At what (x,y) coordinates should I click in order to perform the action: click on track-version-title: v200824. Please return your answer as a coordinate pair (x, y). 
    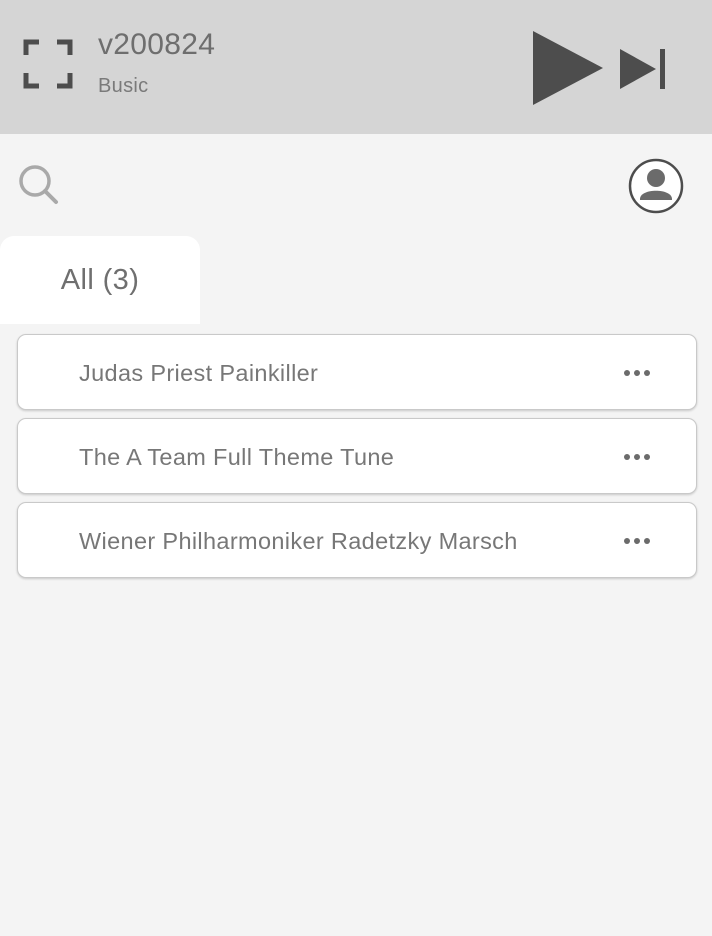
    Looking at the image, I should click on (157, 44).